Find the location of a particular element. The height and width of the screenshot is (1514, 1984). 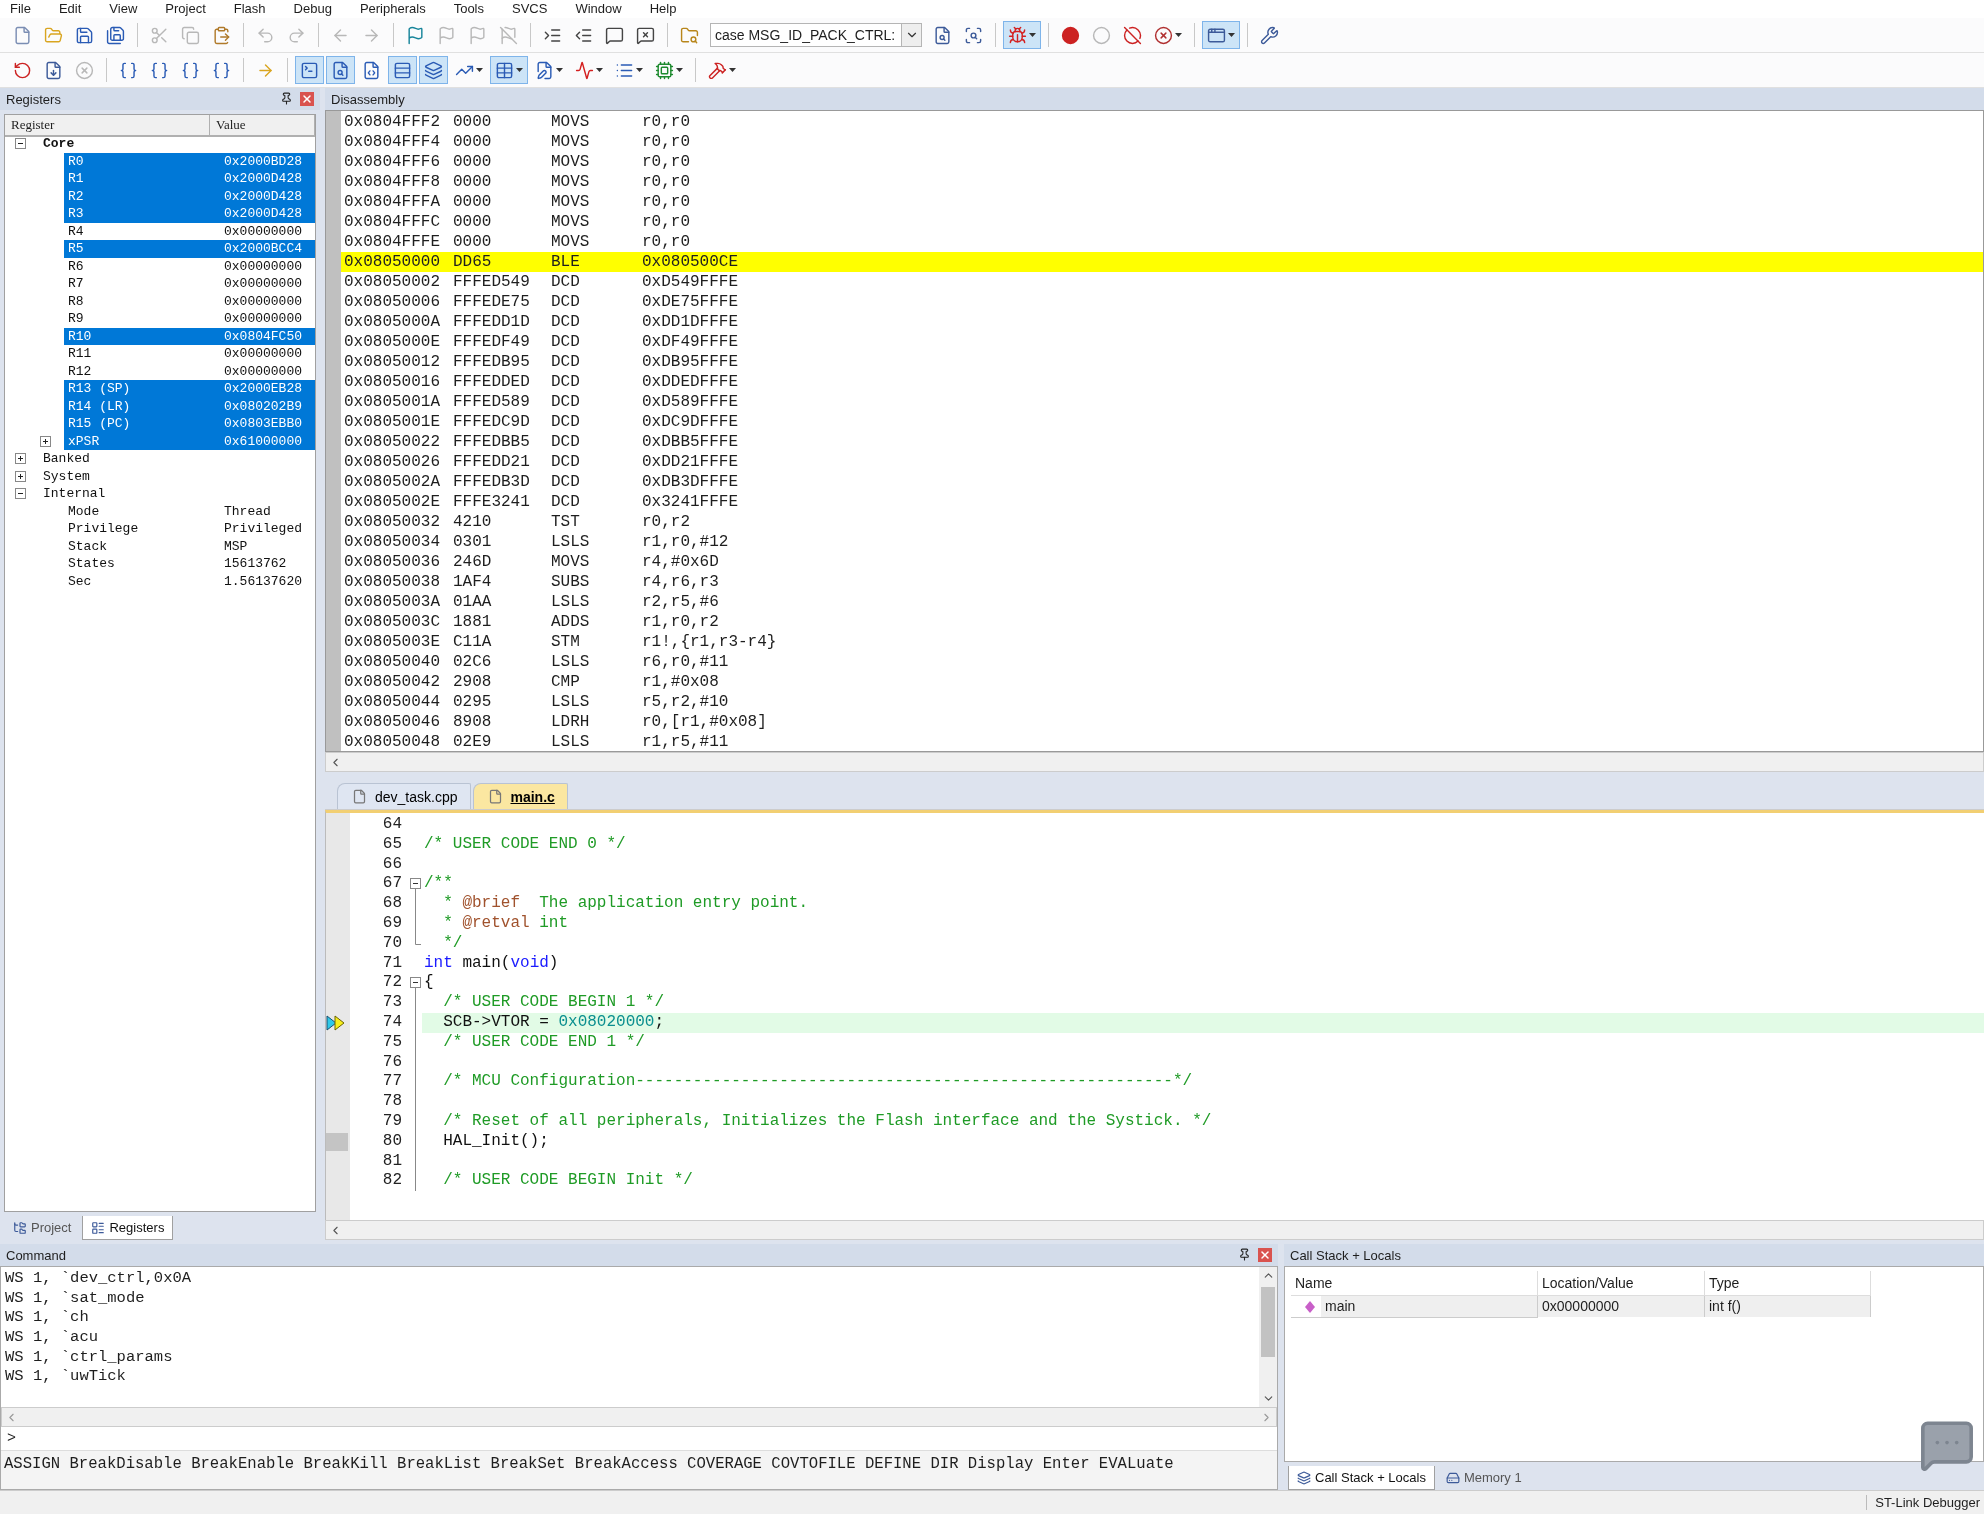

disassembly-row: 0x0804FFFA 0000 MOVS r0,r0 is located at coordinates (1162, 202).